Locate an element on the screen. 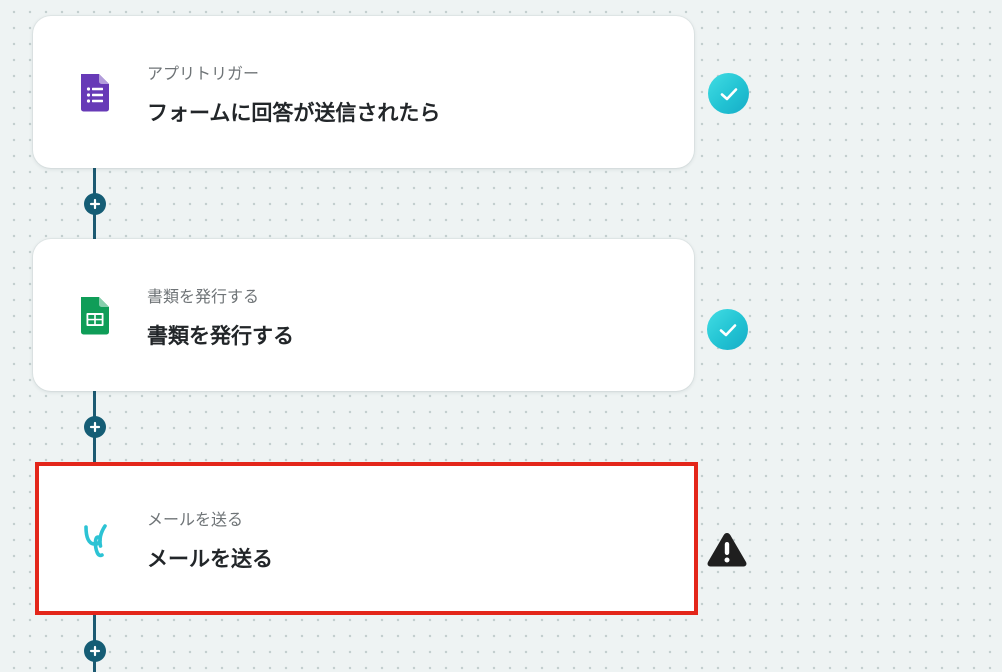  step-title: フォームに回答が送信されたら is located at coordinates (294, 113).